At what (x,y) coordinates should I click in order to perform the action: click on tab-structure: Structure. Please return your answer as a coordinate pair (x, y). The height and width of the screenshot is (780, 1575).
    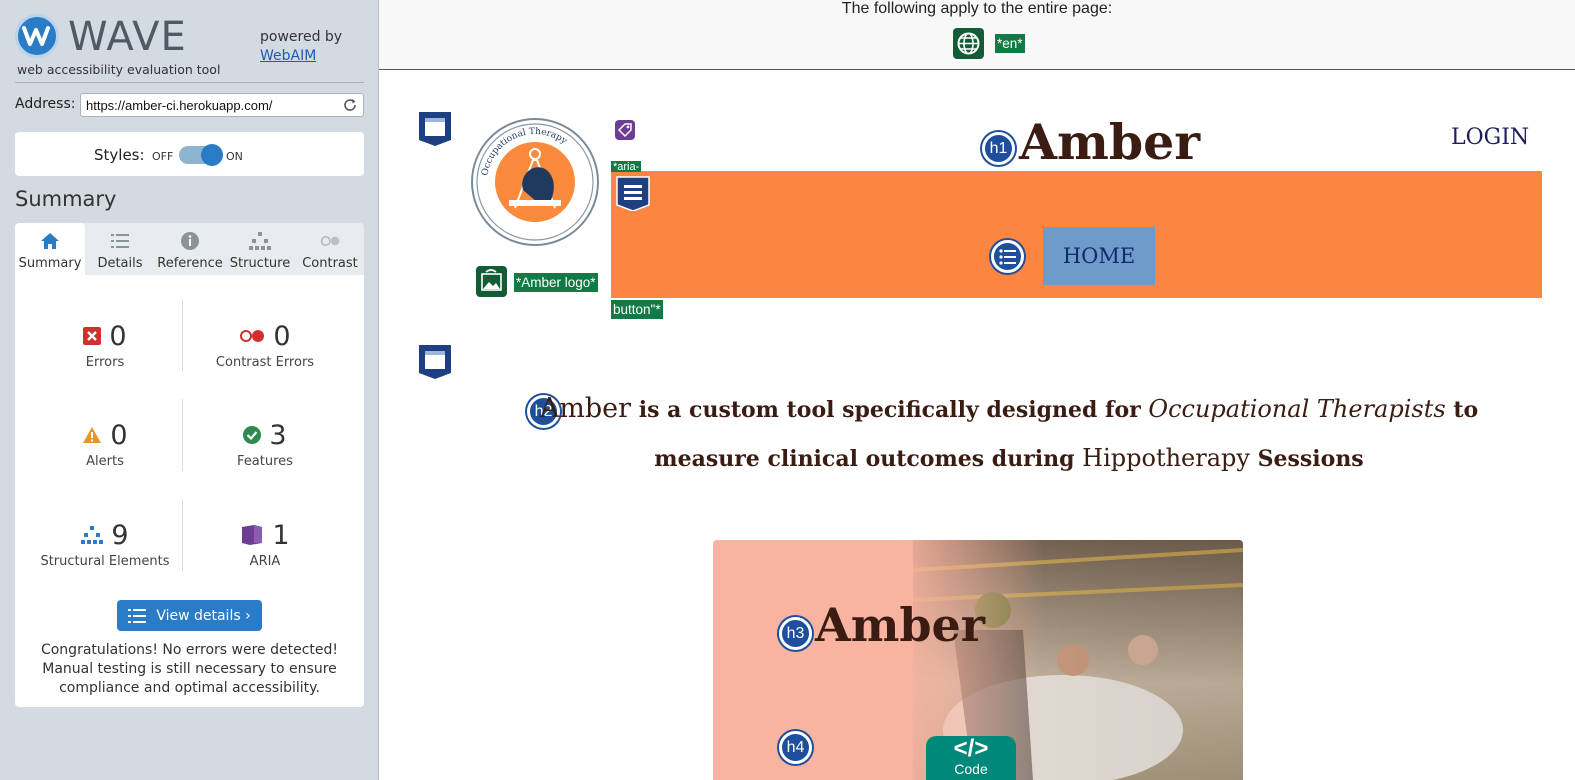
    Looking at the image, I should click on (260, 249).